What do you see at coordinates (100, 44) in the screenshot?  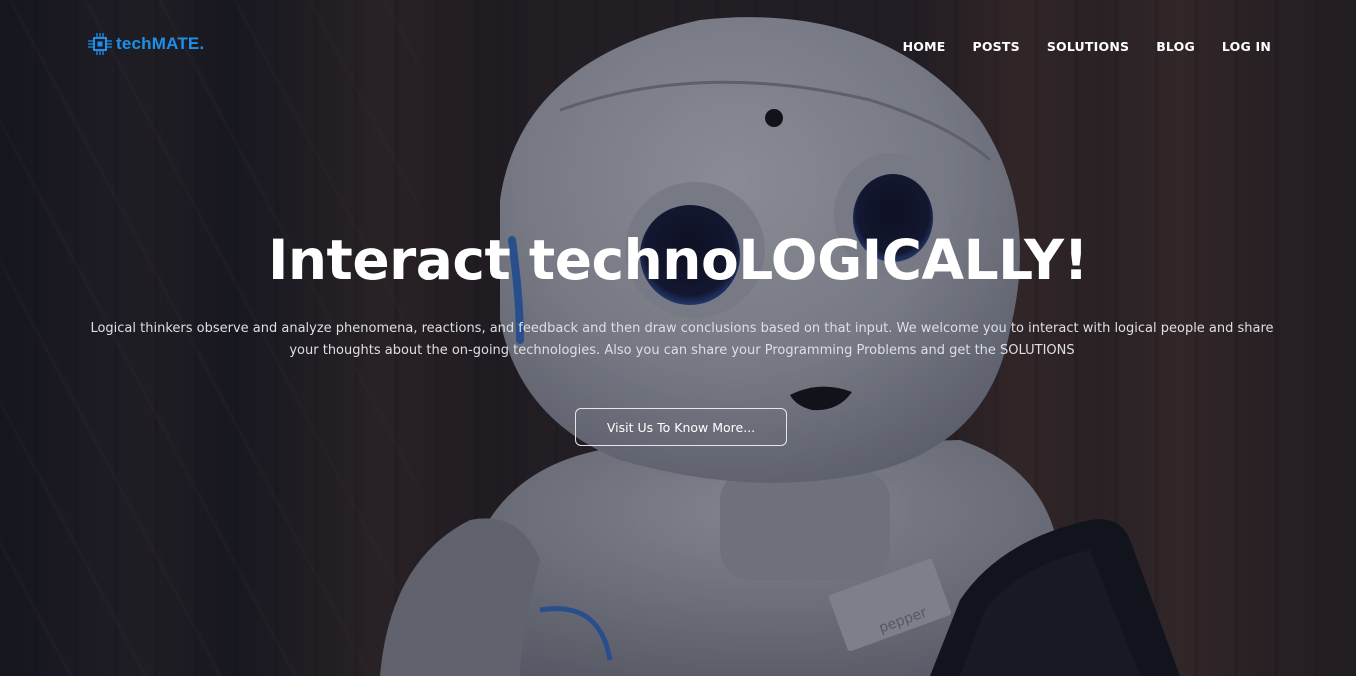 I see `circuit-chip-icon` at bounding box center [100, 44].